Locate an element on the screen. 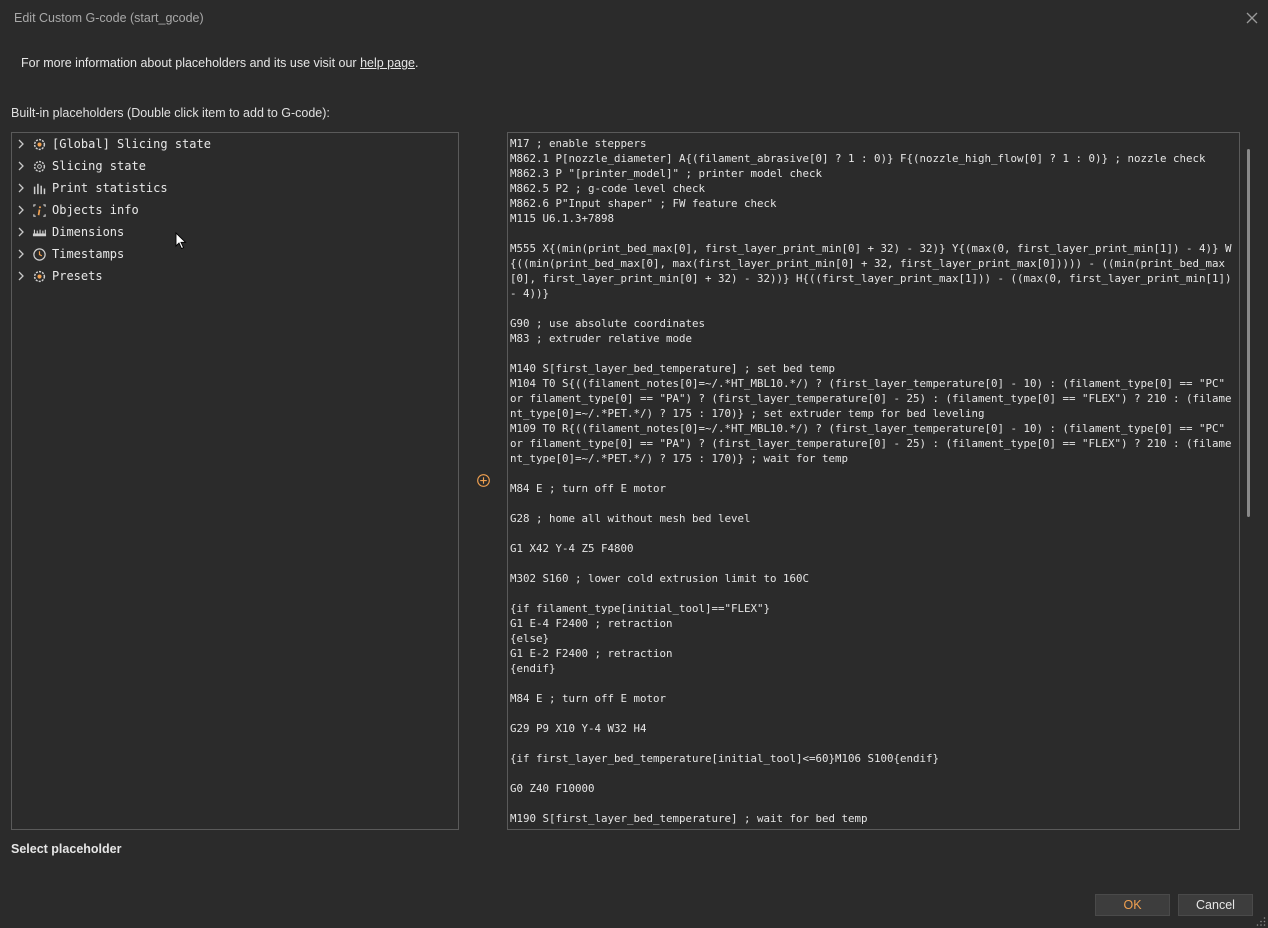 This screenshot has width=1268, height=928. tree-item-slicing-state: Slicing state is located at coordinates (232, 166).